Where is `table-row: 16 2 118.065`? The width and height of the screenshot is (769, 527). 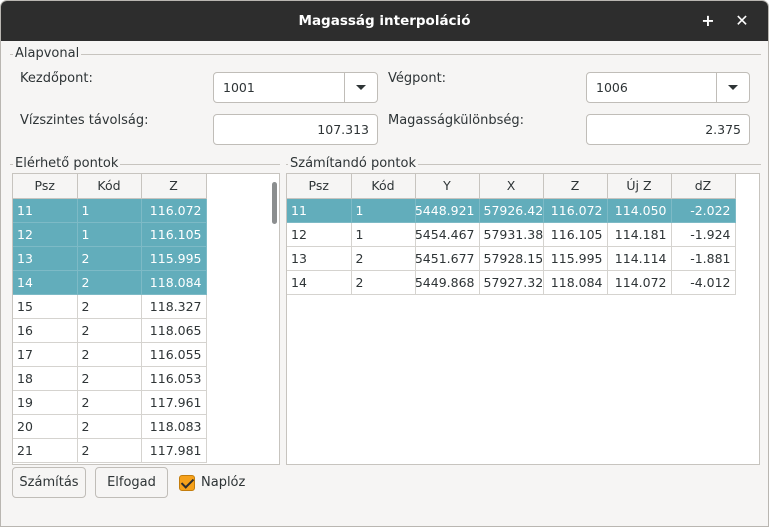 table-row: 16 2 118.065 is located at coordinates (110, 330).